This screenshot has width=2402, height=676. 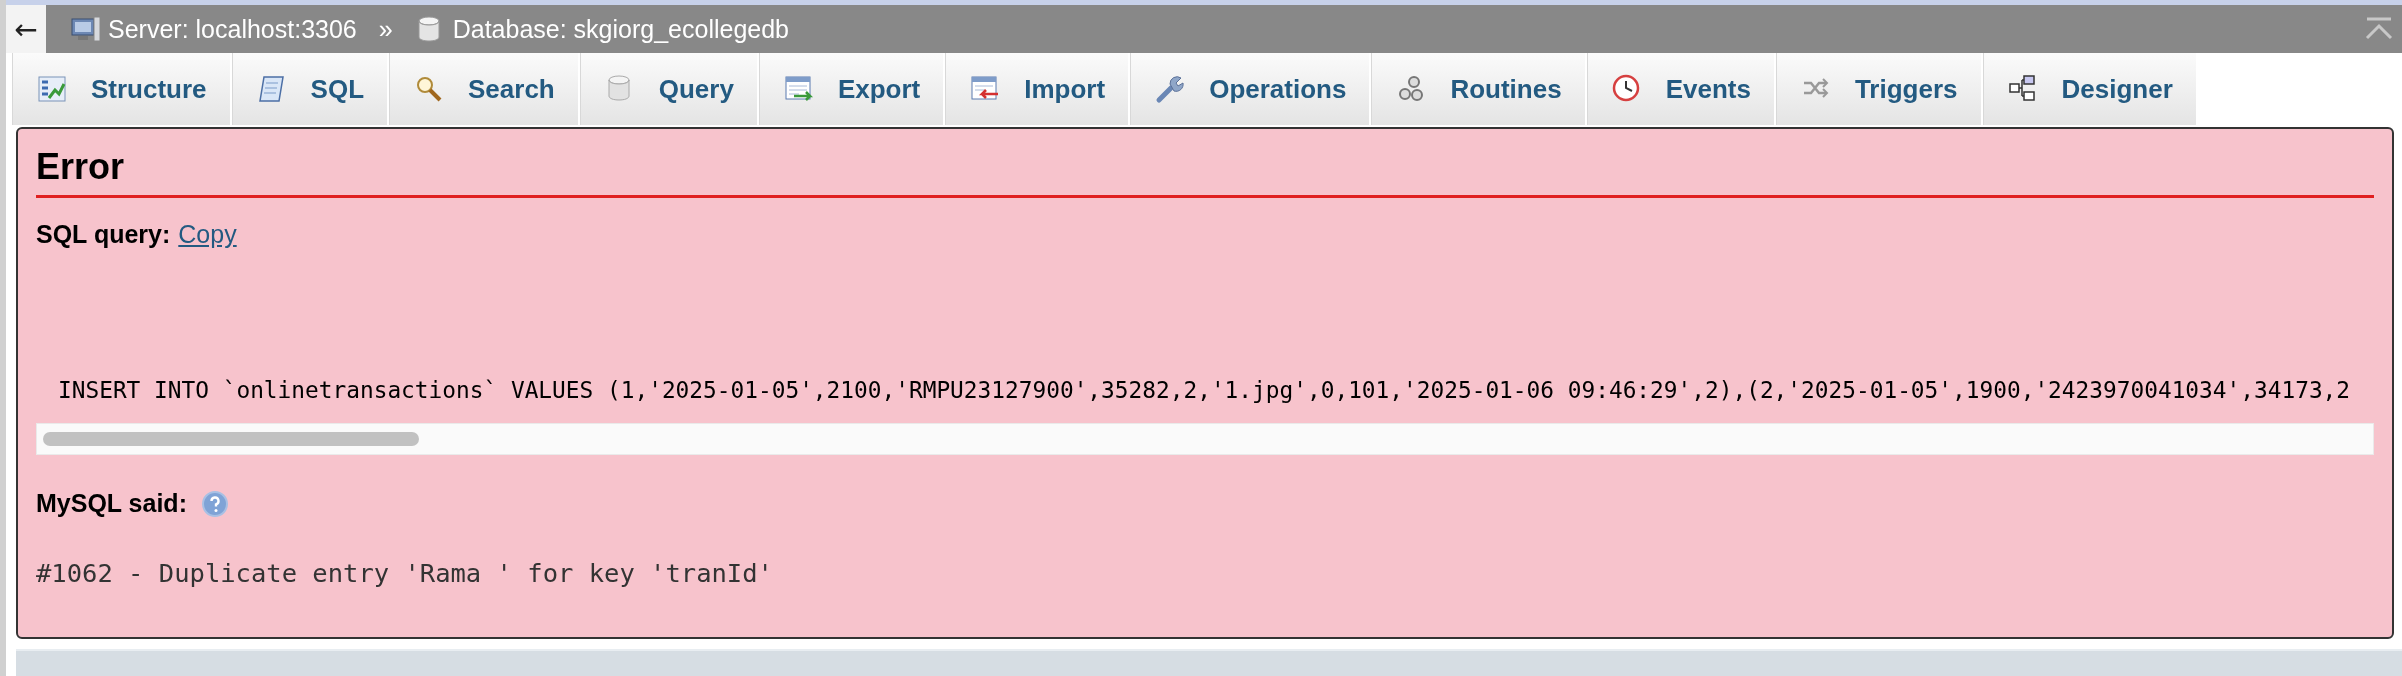 I want to click on monitor-icon, so click(x=85, y=29).